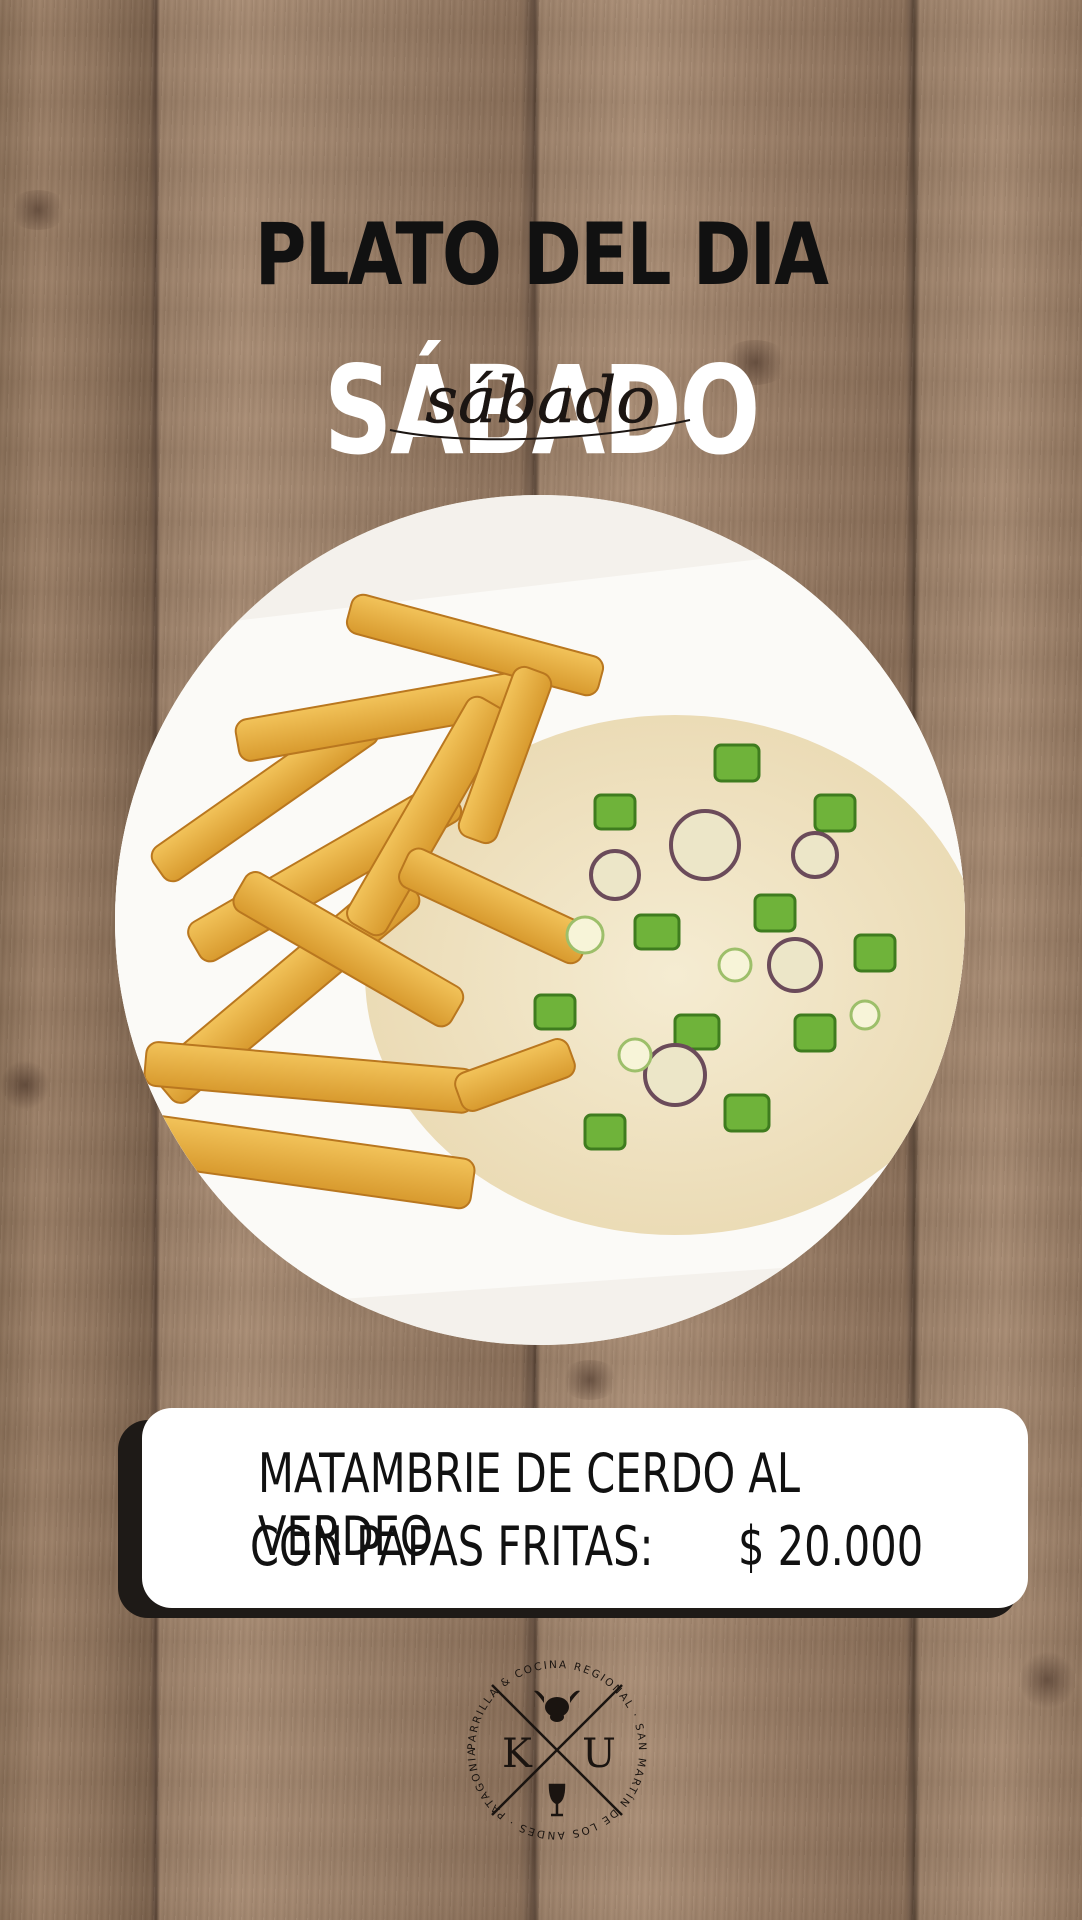 The height and width of the screenshot is (1920, 1082). I want to click on day-script-text: sábado, so click(540, 401).